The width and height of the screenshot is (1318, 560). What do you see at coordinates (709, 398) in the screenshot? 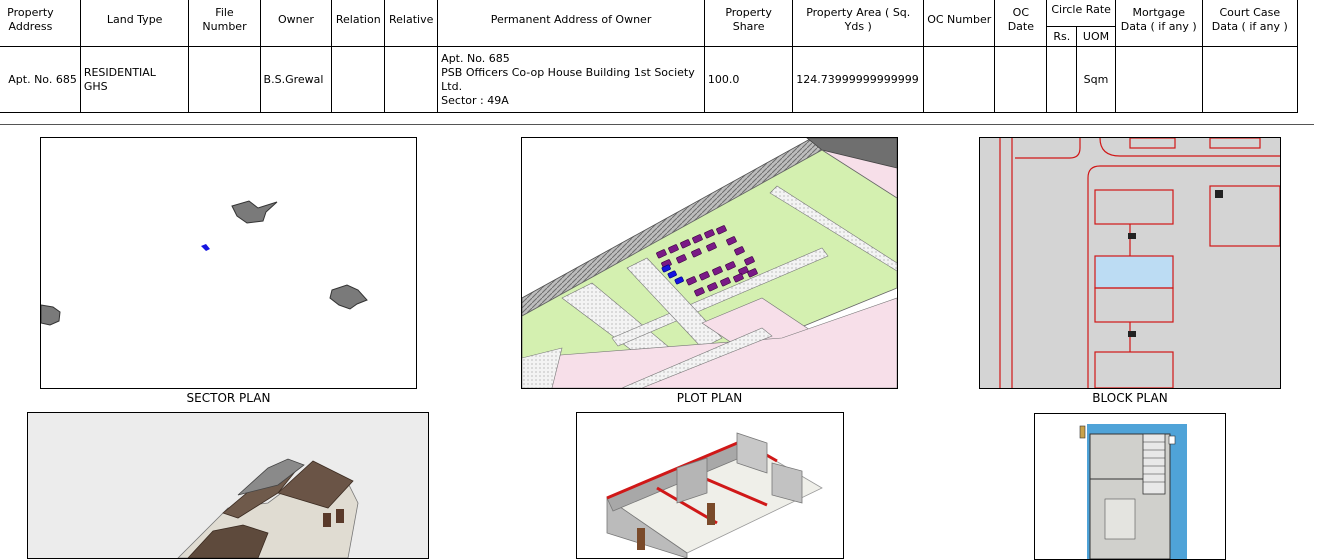
I see `plot-plan-caption: PLOT PLAN` at bounding box center [709, 398].